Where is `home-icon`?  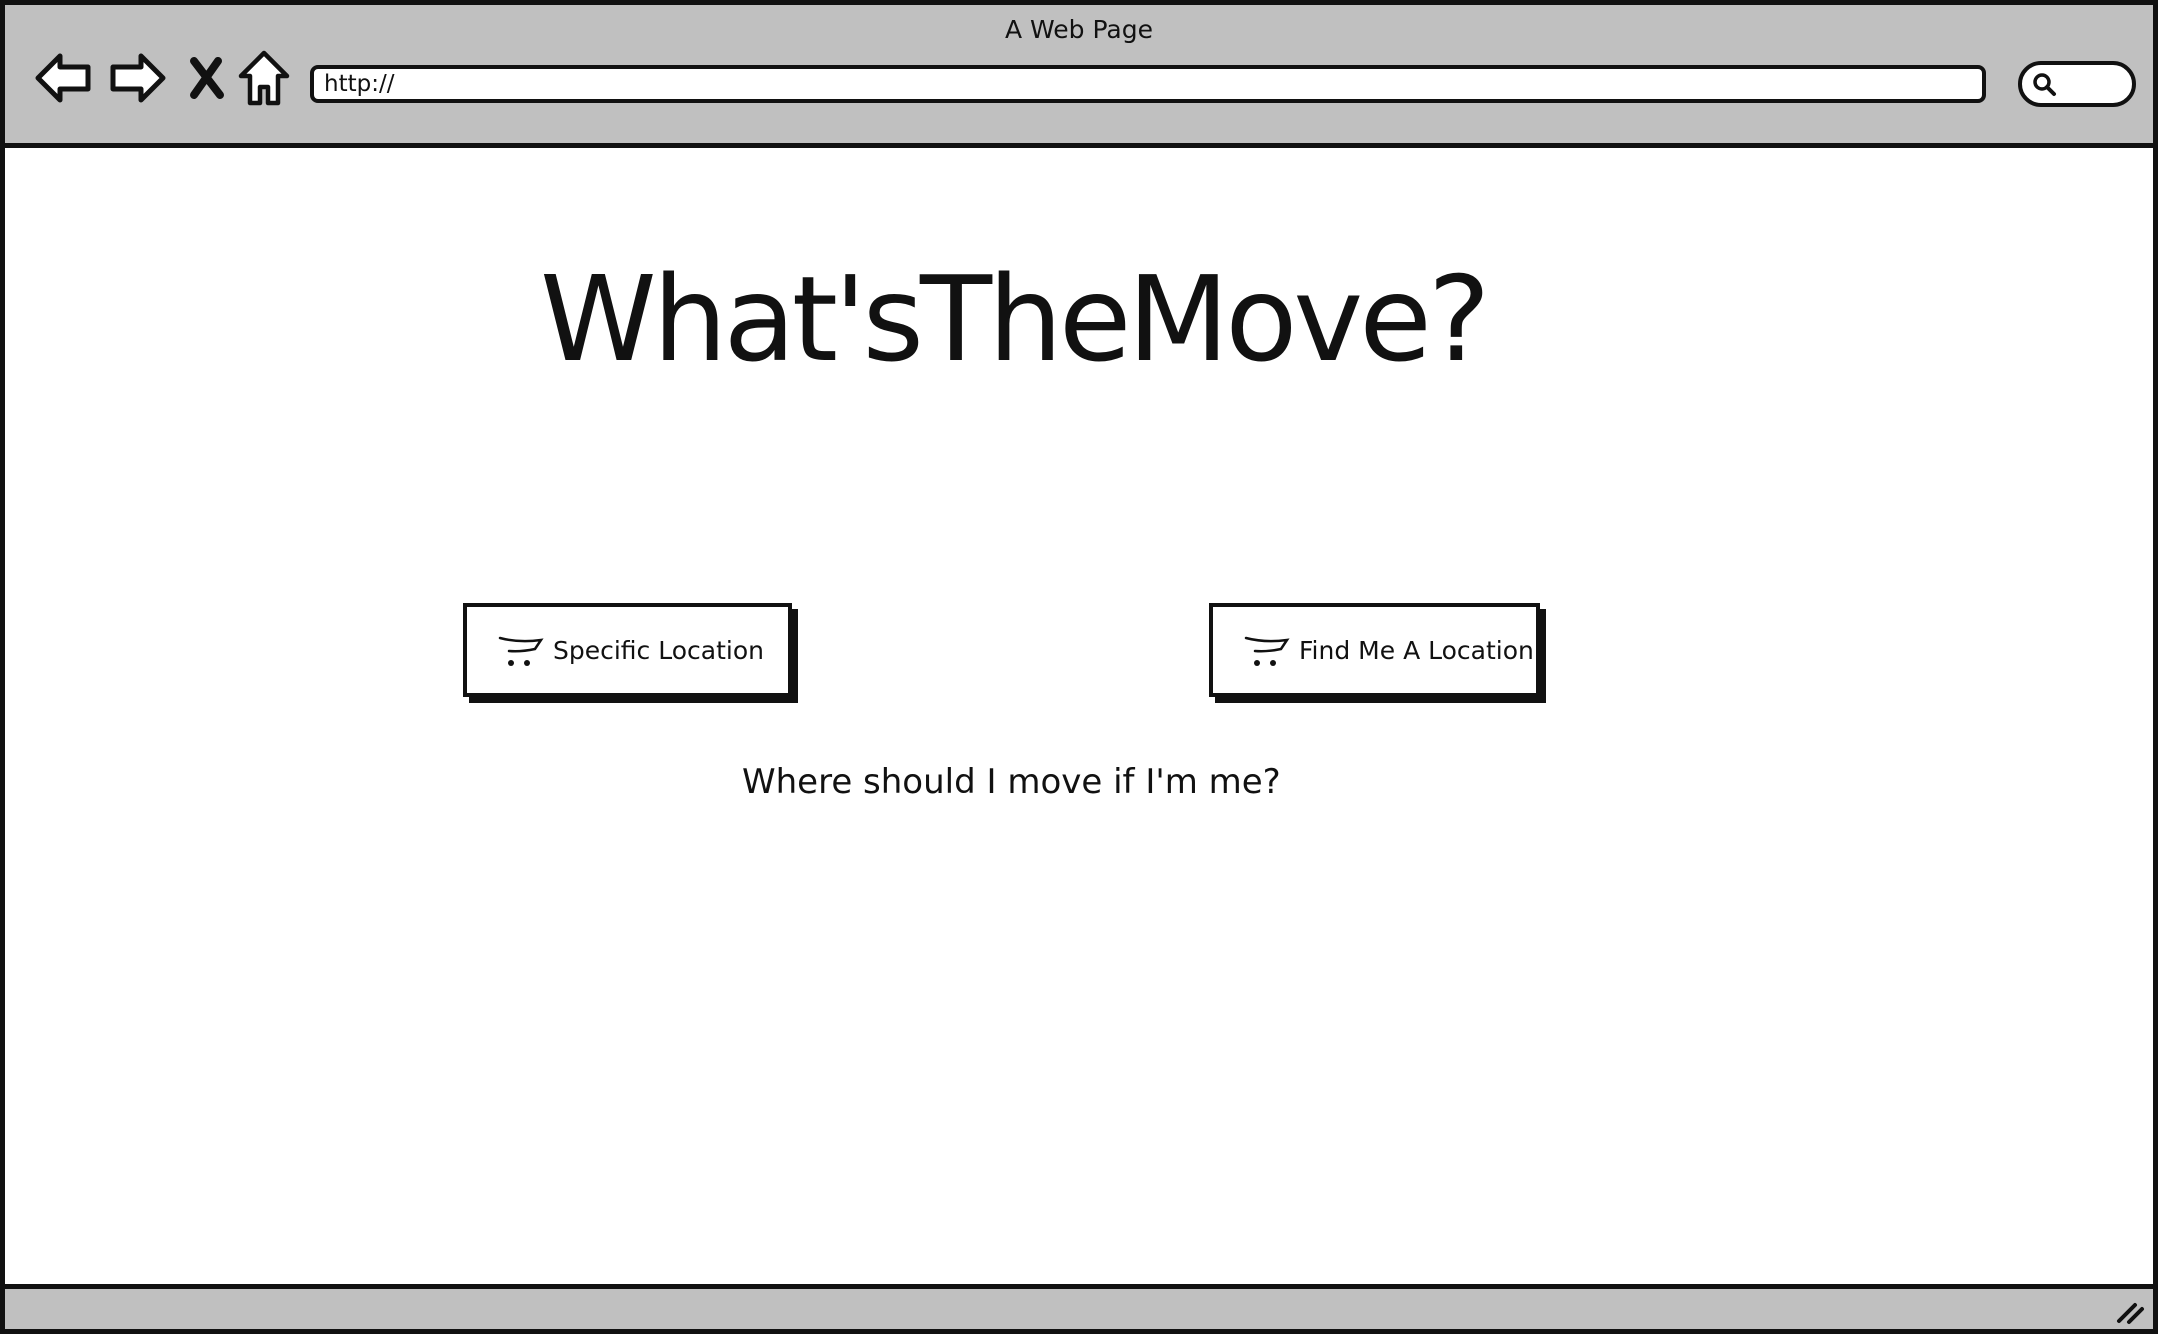 home-icon is located at coordinates (264, 78).